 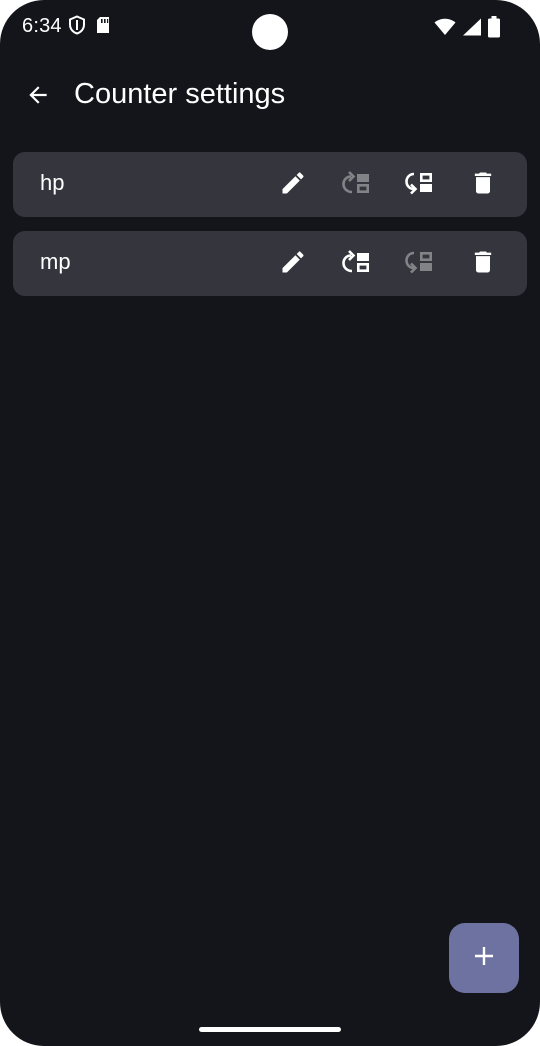 I want to click on wifi-icon, so click(x=445, y=29).